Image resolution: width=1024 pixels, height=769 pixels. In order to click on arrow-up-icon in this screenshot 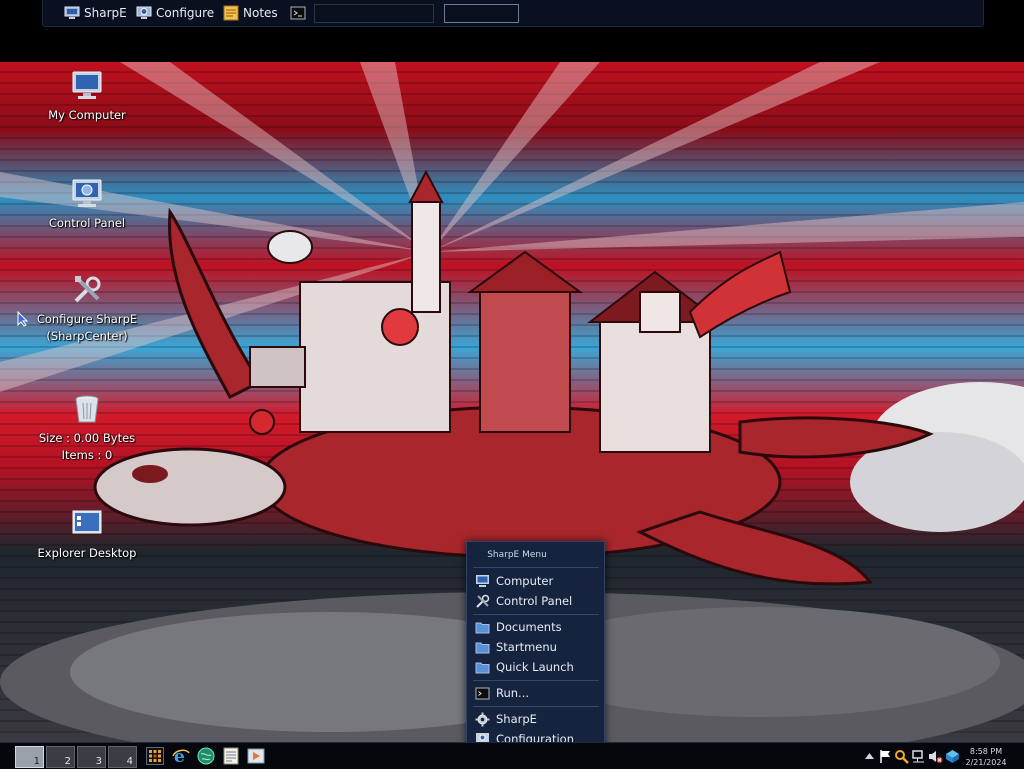, I will do `click(869, 756)`.